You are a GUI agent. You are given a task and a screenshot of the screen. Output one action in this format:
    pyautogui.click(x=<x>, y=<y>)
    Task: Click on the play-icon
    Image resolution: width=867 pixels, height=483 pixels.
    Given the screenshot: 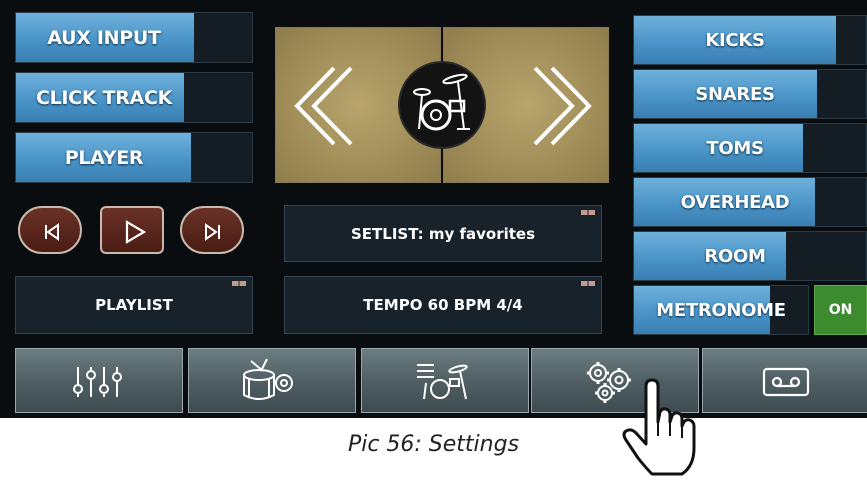 What is the action you would take?
    pyautogui.click(x=136, y=232)
    